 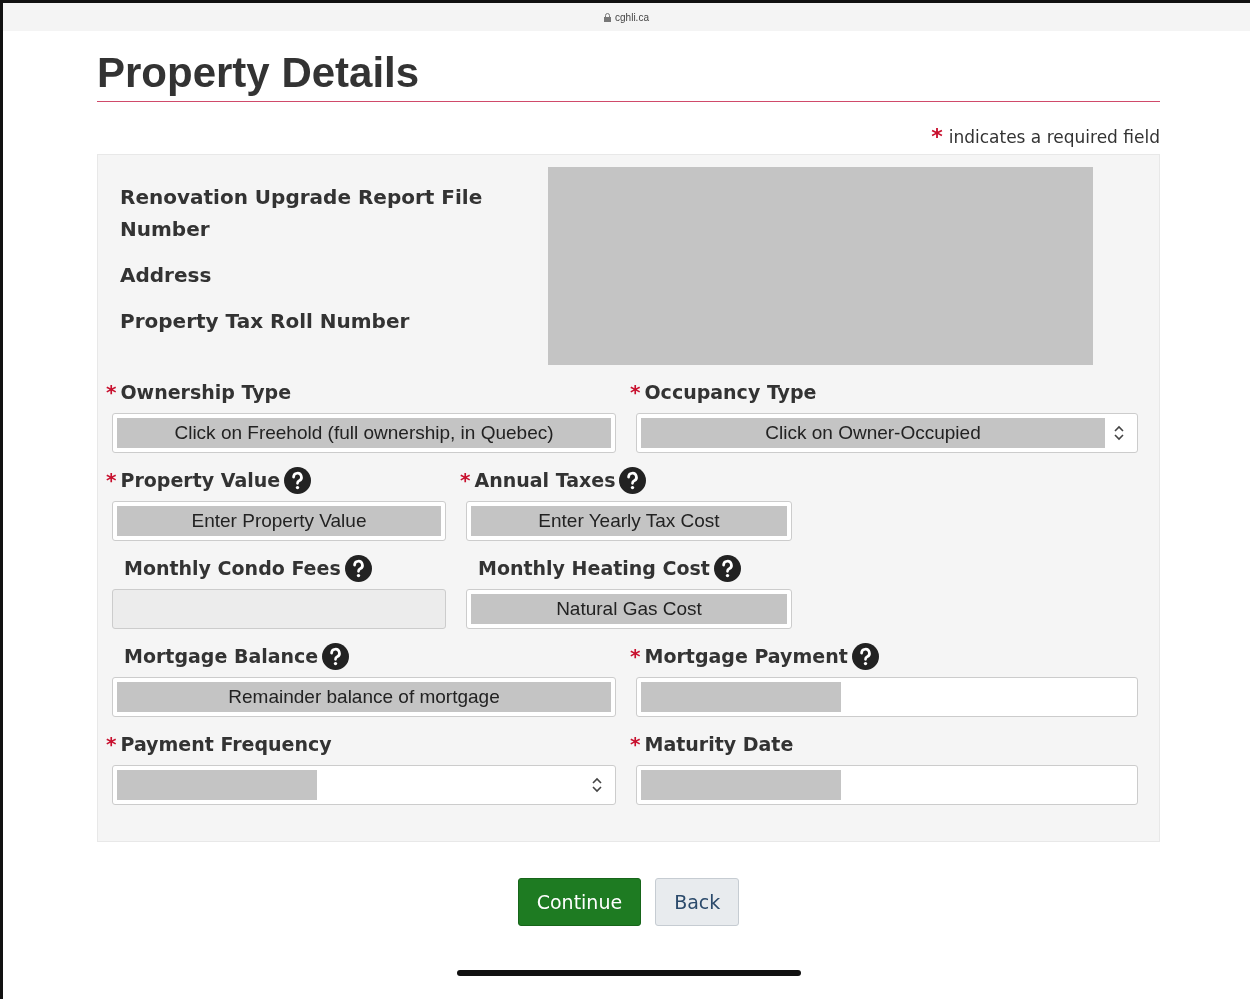 What do you see at coordinates (746, 656) in the screenshot?
I see `field-label: Mortgage Payment` at bounding box center [746, 656].